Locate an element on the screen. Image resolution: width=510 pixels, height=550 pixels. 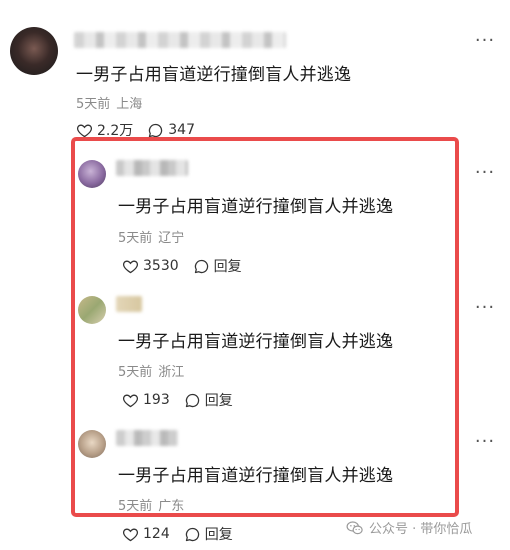
comment-text: 一男子占用盲道逆行撞倒盲人并逃逸 is located at coordinates (214, 75).